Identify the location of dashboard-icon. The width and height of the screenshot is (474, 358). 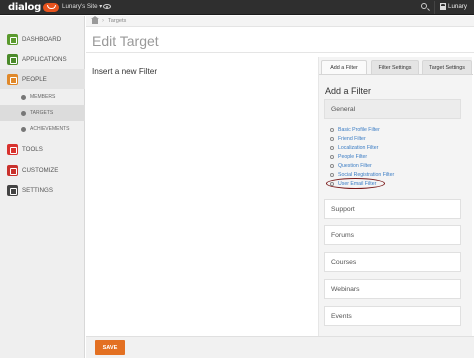
(12, 39).